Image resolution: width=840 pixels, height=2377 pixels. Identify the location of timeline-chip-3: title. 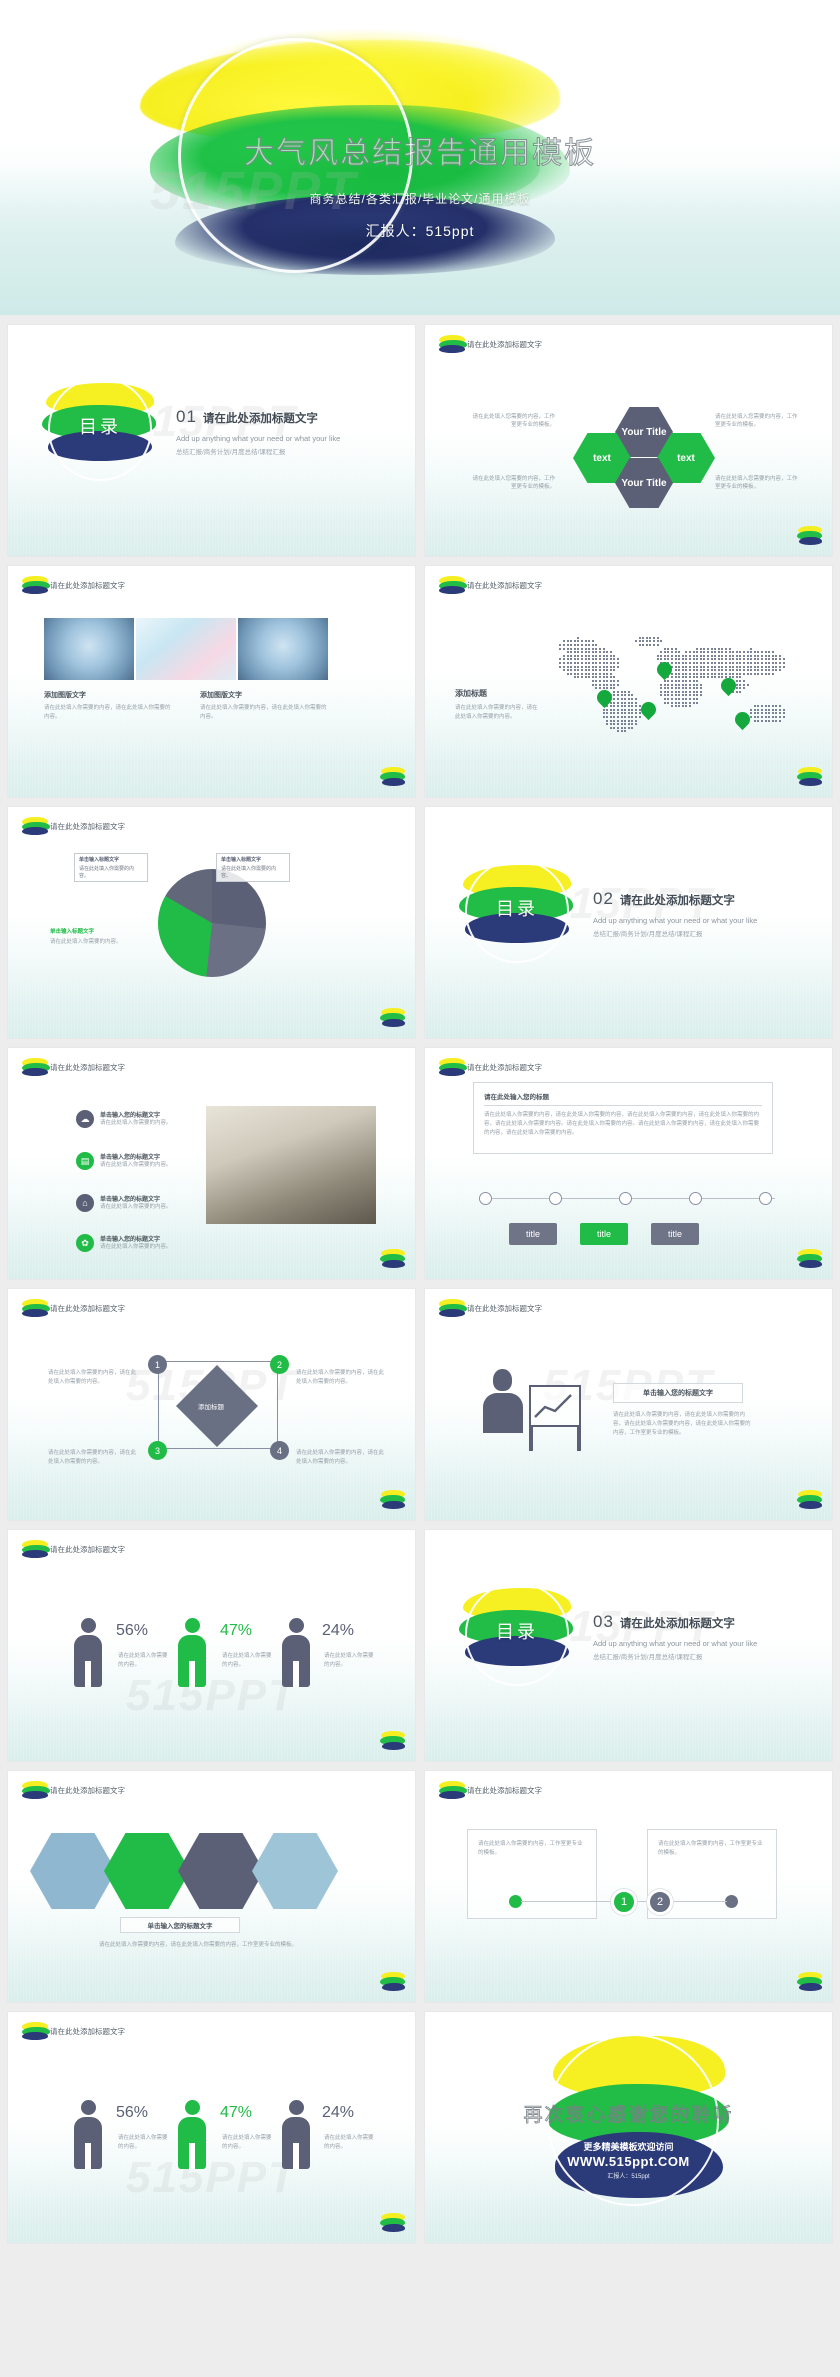
(675, 1234).